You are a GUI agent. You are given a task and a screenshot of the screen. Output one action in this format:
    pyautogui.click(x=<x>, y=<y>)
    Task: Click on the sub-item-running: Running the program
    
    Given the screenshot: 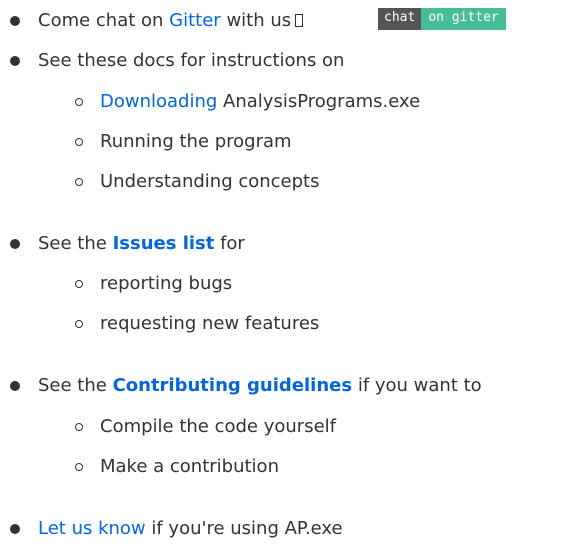 What is the action you would take?
    pyautogui.click(x=196, y=141)
    